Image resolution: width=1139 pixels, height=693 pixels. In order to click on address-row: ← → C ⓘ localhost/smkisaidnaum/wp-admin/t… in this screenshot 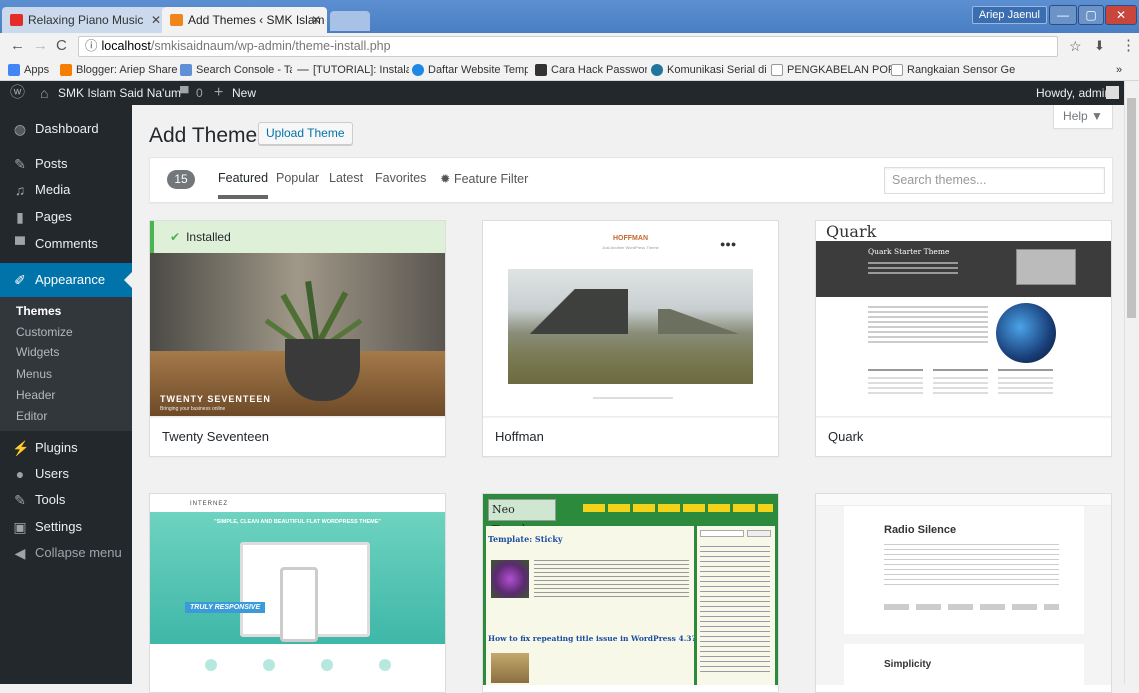, I will do `click(569, 46)`.